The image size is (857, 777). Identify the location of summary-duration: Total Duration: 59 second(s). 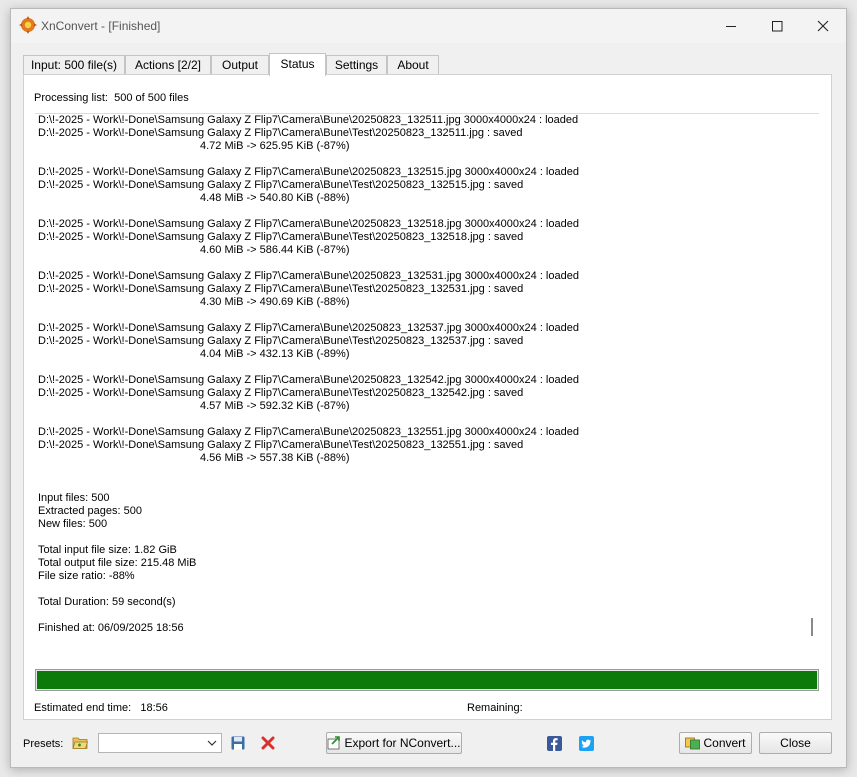
(107, 602).